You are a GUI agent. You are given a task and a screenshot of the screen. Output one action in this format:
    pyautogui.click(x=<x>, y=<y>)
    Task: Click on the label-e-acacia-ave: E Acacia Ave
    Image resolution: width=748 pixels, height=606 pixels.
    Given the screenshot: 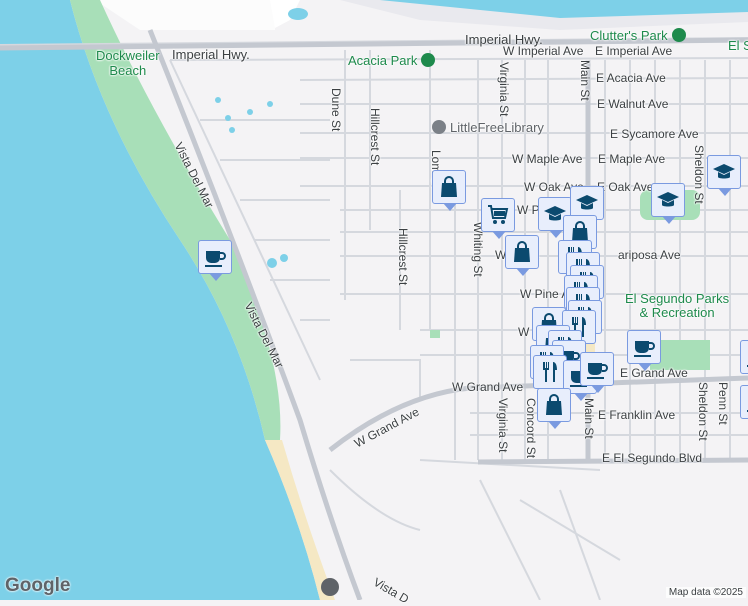 What is the action you would take?
    pyautogui.click(x=631, y=78)
    